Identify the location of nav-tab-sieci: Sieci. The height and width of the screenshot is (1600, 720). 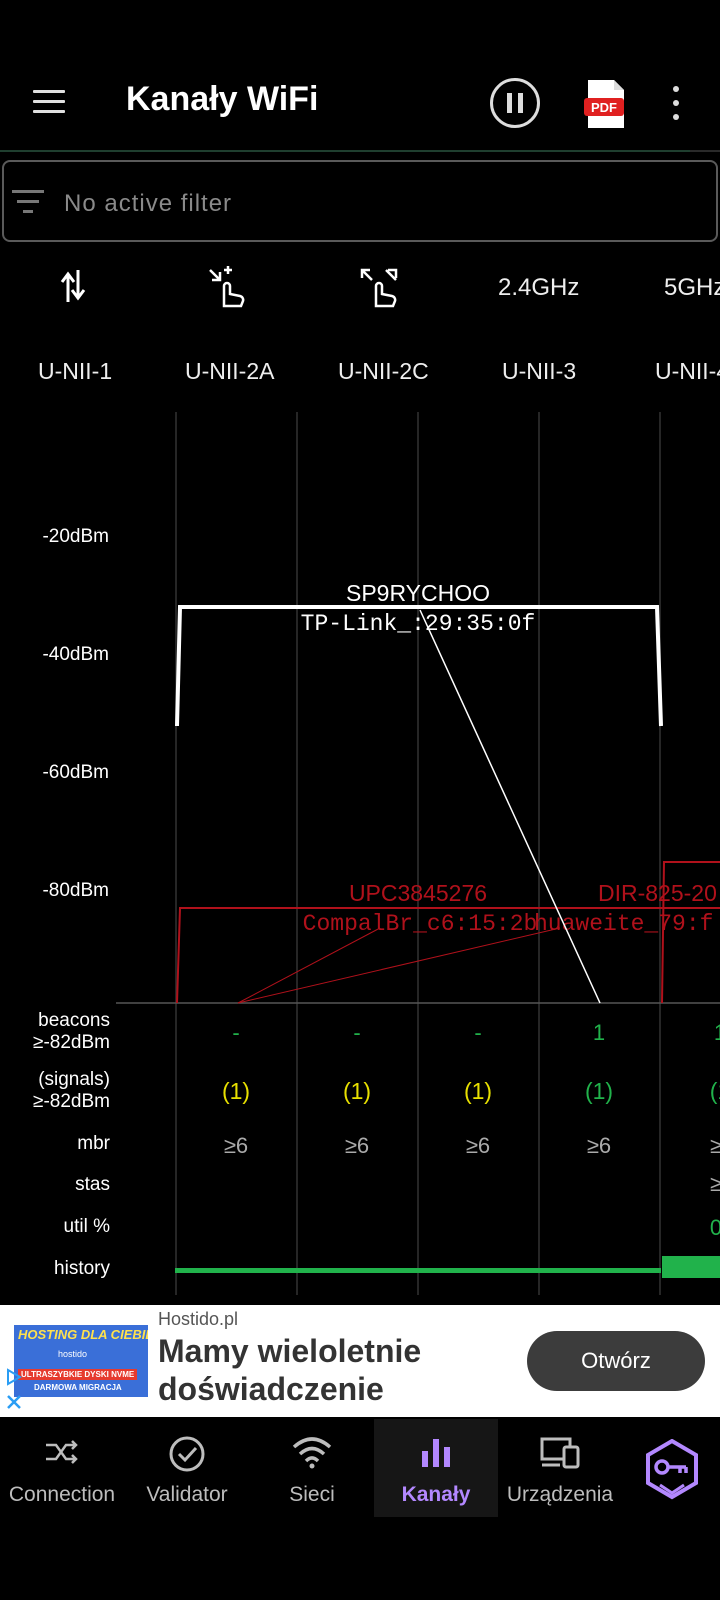
(312, 1467).